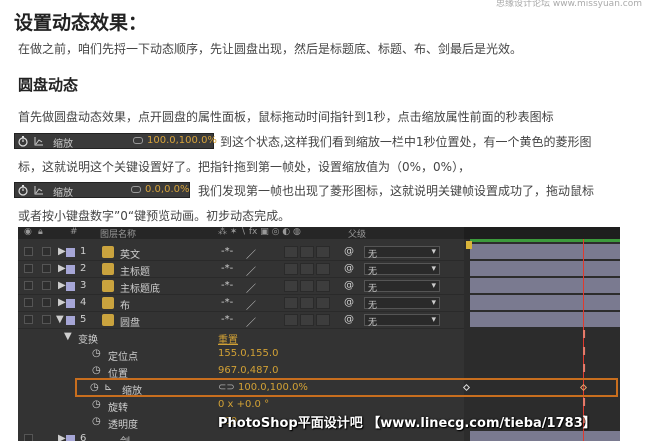 This screenshot has height=441, width=648. Describe the element at coordinates (83, 251) in the screenshot. I see `layer-number: 1` at that location.